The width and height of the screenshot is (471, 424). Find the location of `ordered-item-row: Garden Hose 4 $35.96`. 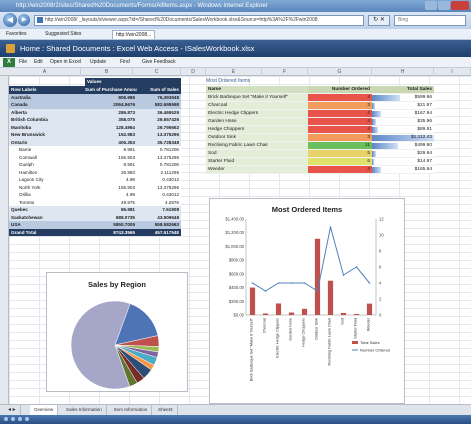

ordered-item-row: Garden Hose 4 $35.96 is located at coordinates (320, 122).